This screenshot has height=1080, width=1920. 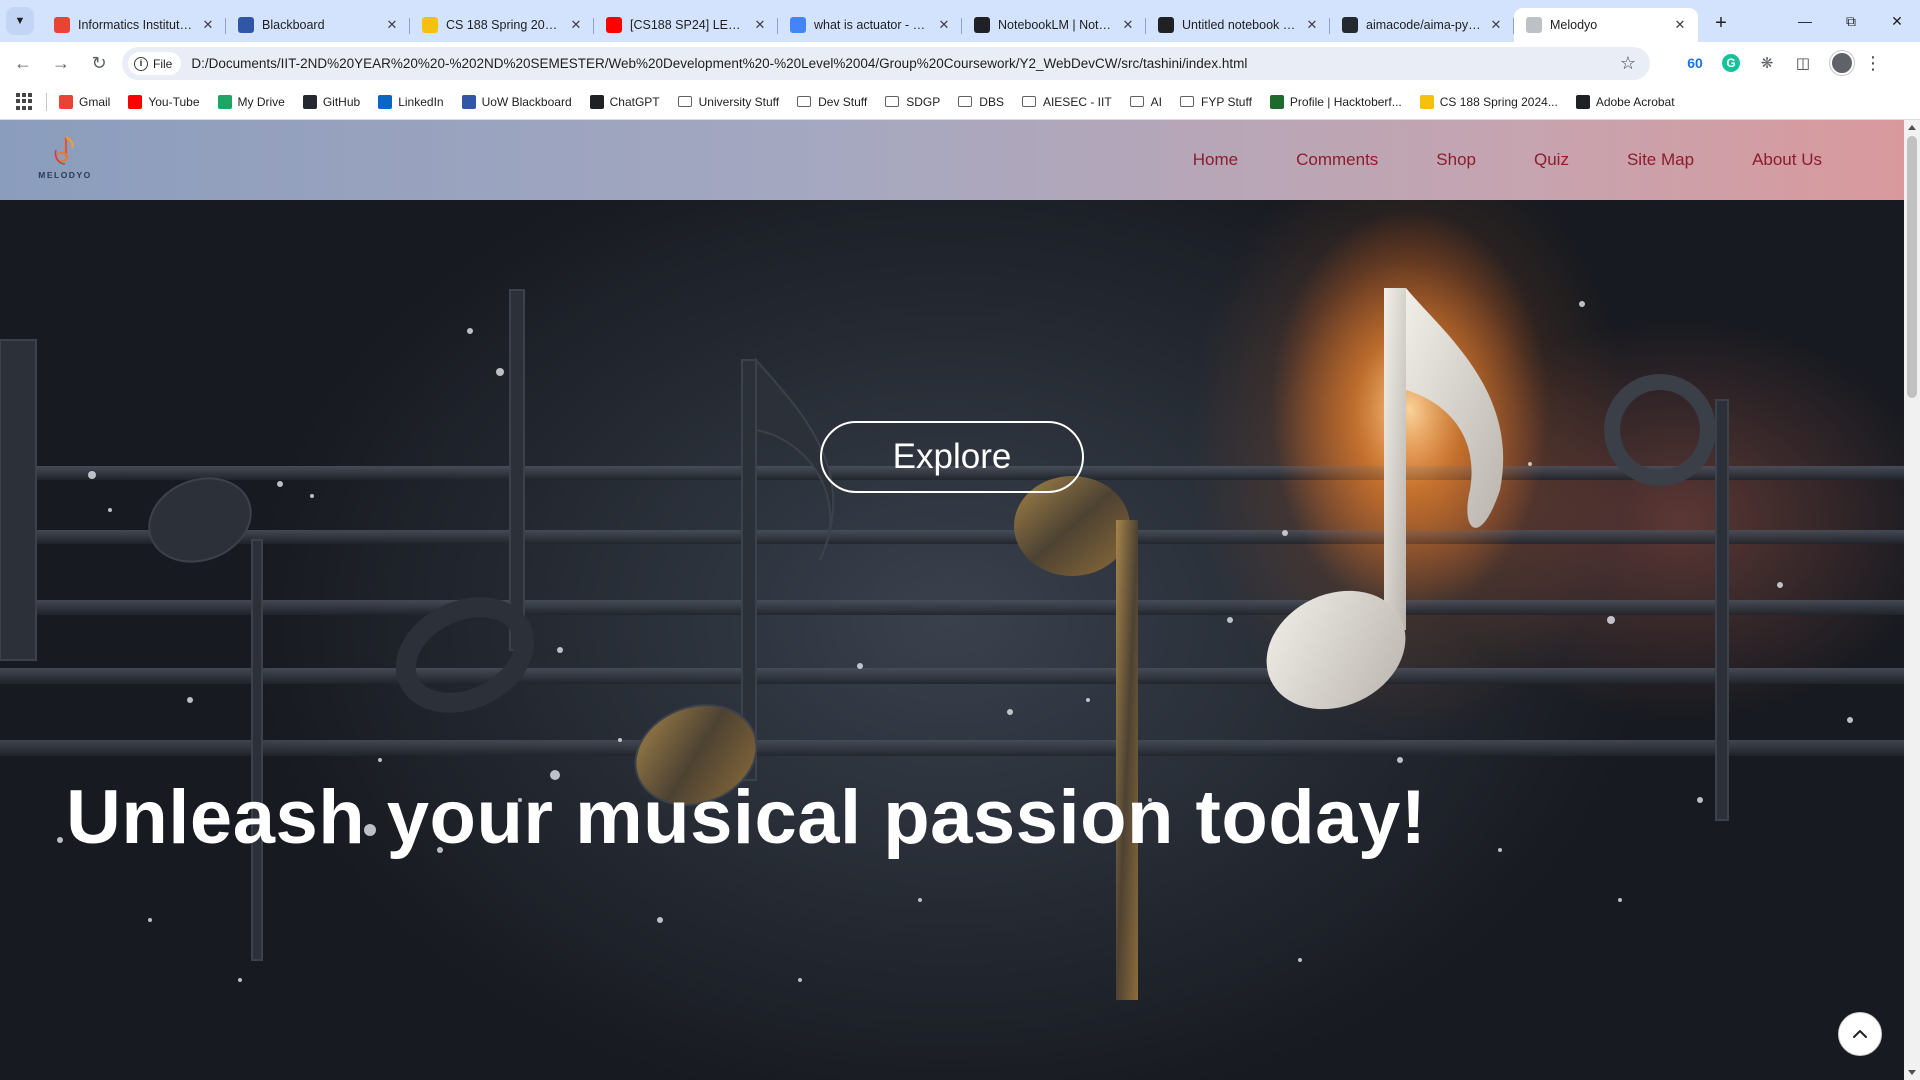 I want to click on browser-tab: Informatics Institute o ✕, so click(x=134, y=25).